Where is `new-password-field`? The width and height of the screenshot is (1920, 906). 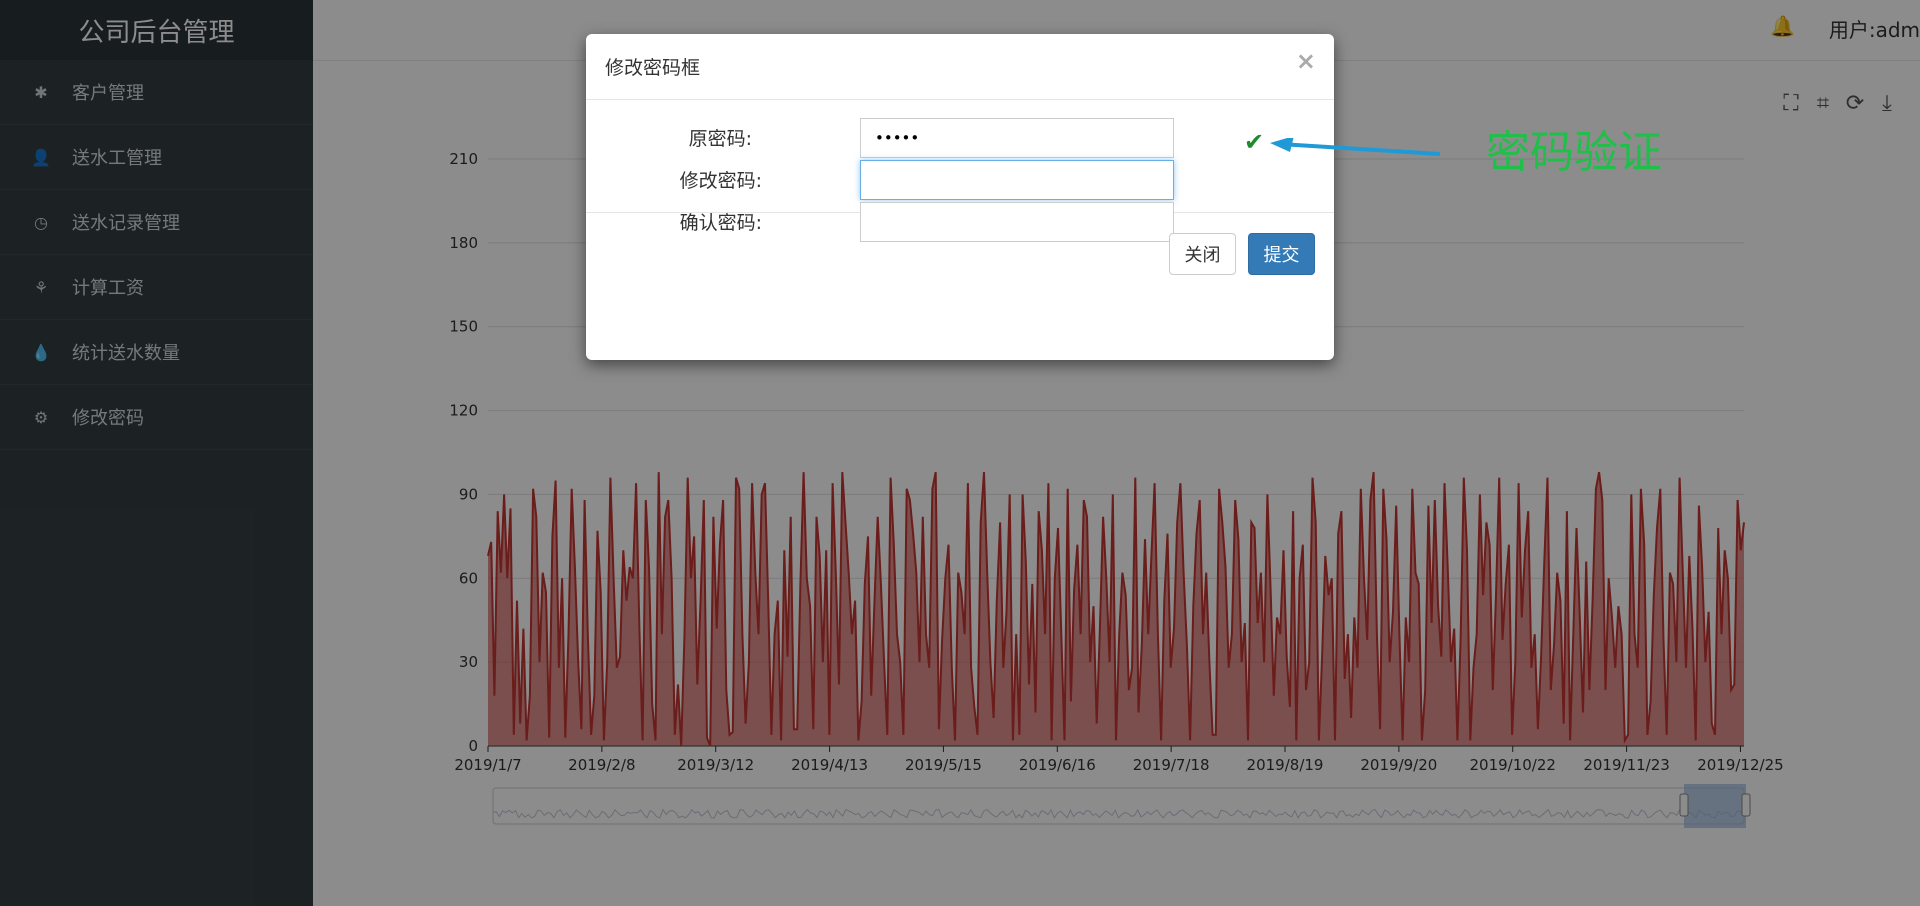 new-password-field is located at coordinates (1017, 180).